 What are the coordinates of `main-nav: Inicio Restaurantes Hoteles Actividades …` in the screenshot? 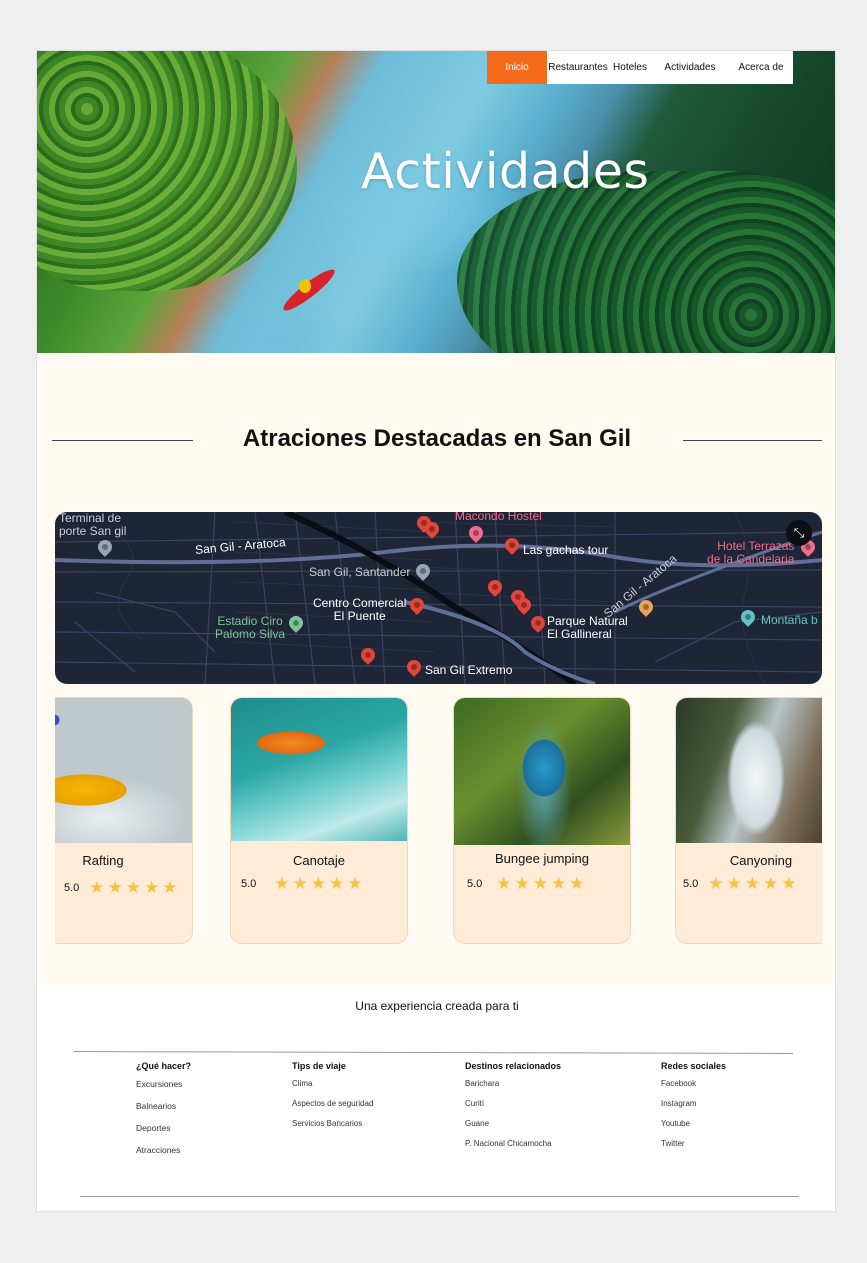 It's located at (640, 67).